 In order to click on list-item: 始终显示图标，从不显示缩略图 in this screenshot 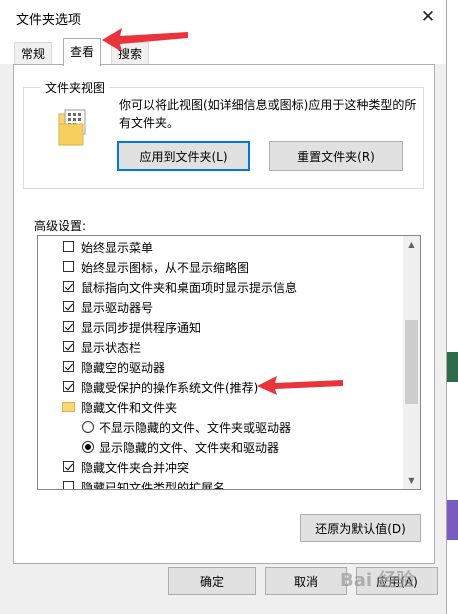, I will do `click(220, 267)`.